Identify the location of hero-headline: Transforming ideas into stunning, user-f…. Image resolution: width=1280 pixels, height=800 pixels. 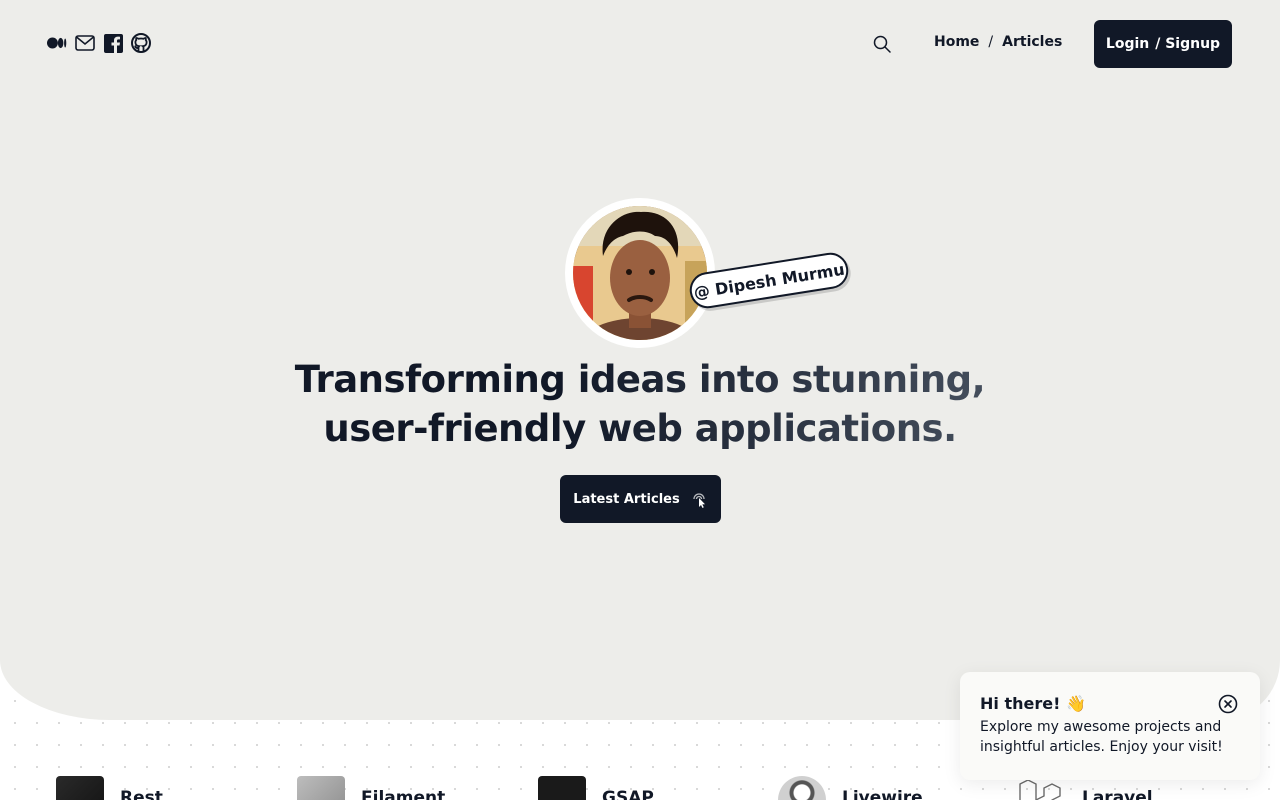
(640, 404).